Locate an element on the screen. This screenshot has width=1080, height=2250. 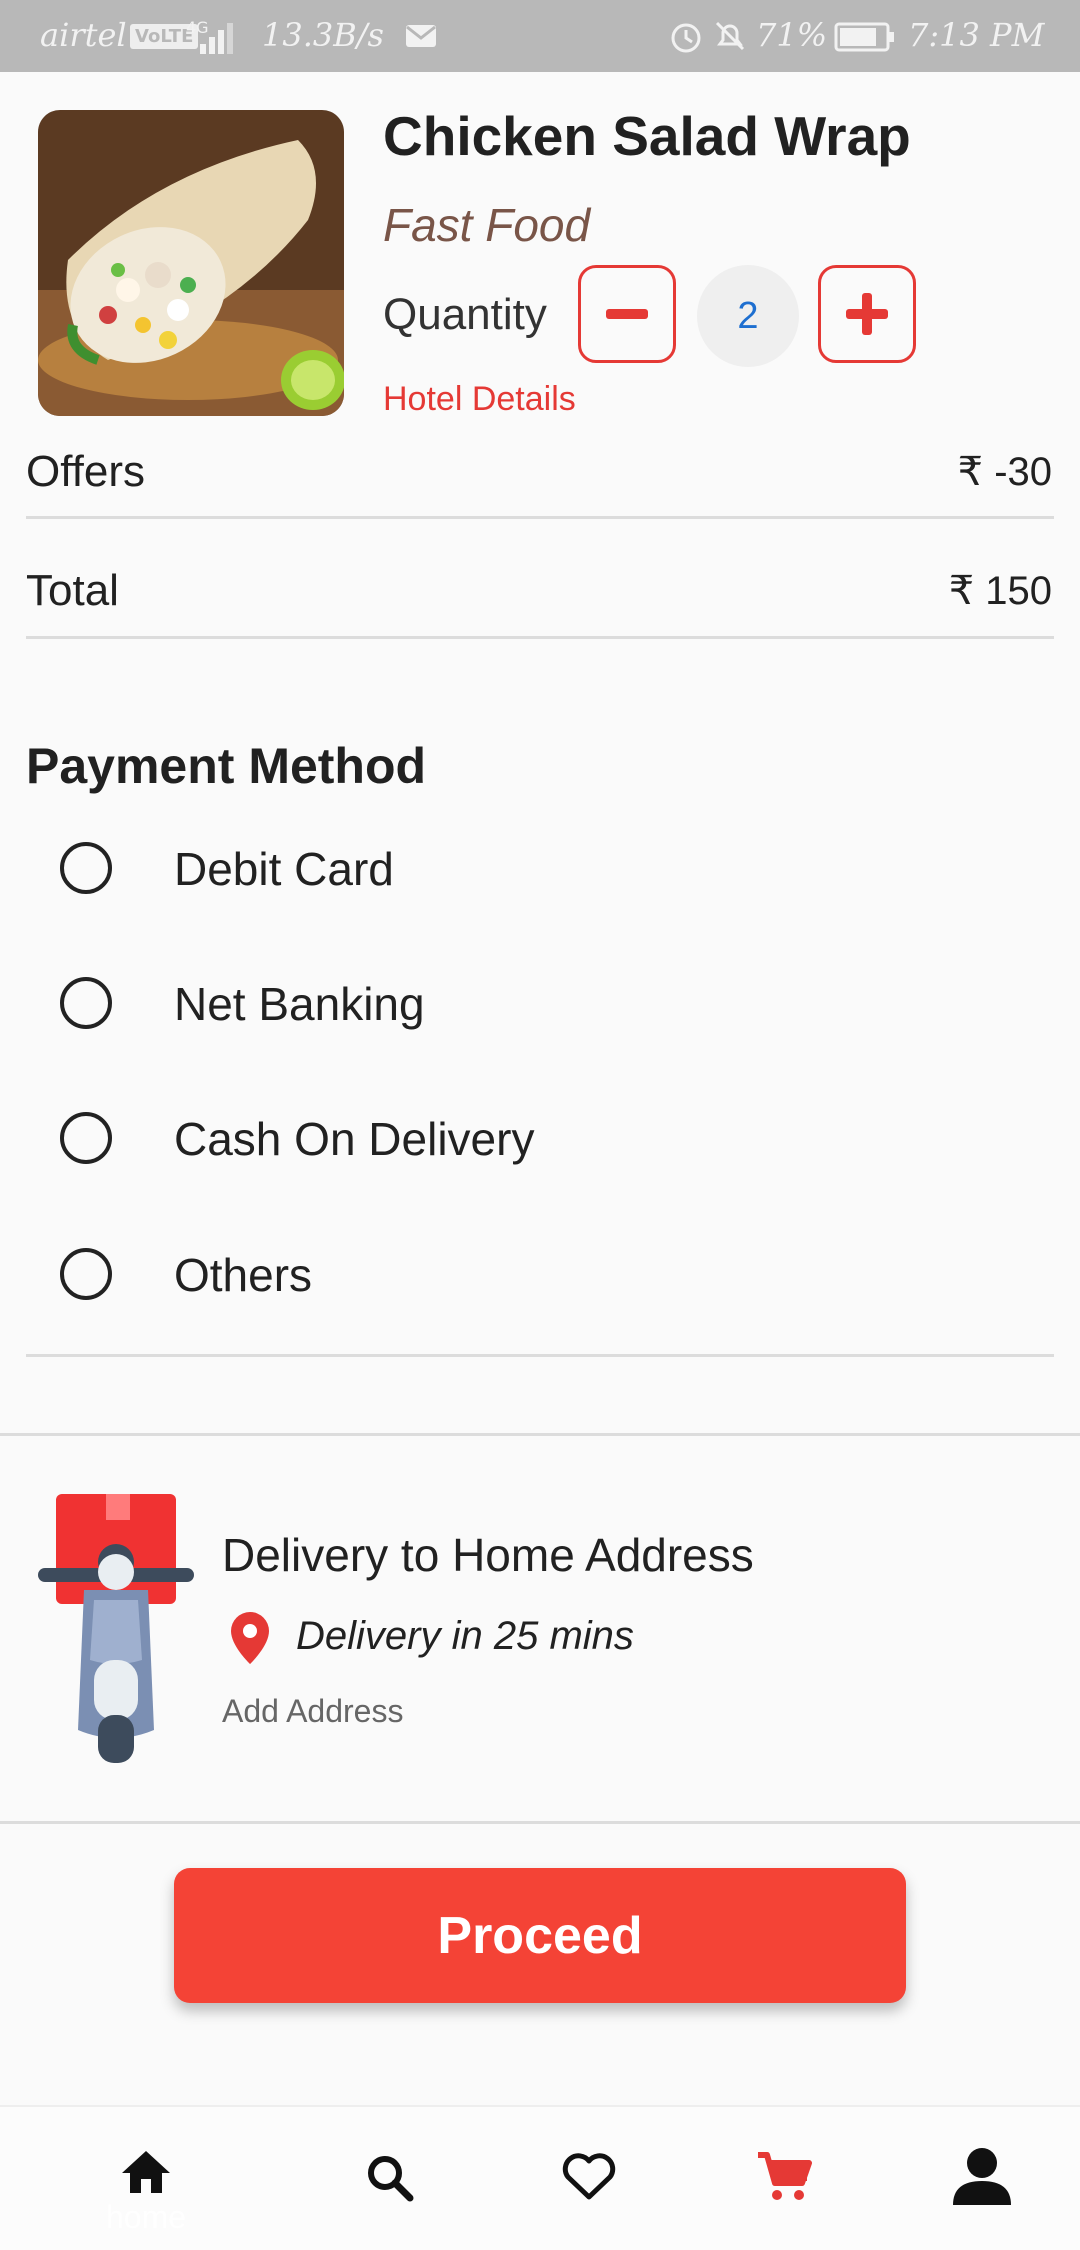
minus-icon is located at coordinates (627, 314).